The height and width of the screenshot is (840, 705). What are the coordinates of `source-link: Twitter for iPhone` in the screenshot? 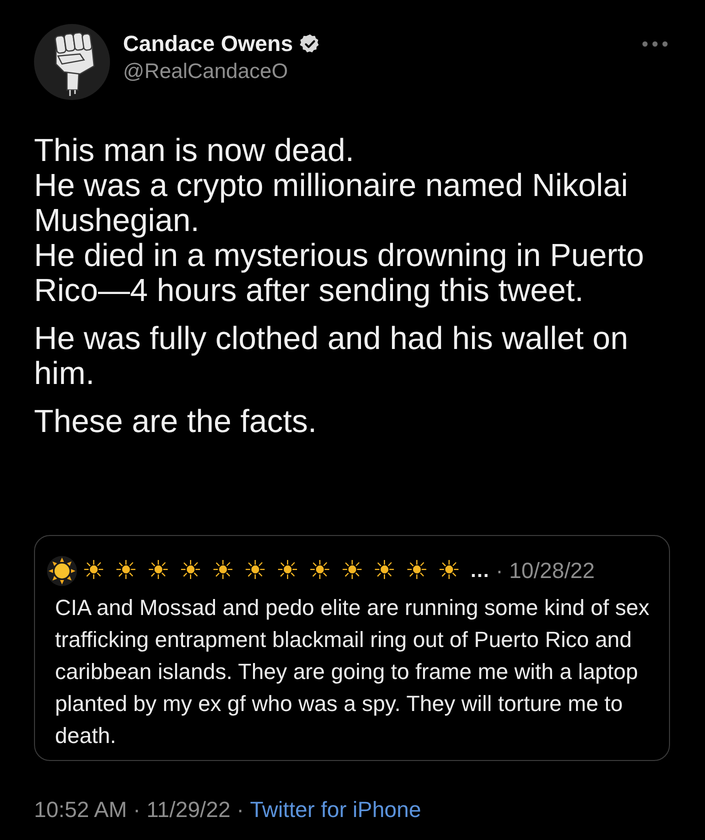 It's located at (336, 809).